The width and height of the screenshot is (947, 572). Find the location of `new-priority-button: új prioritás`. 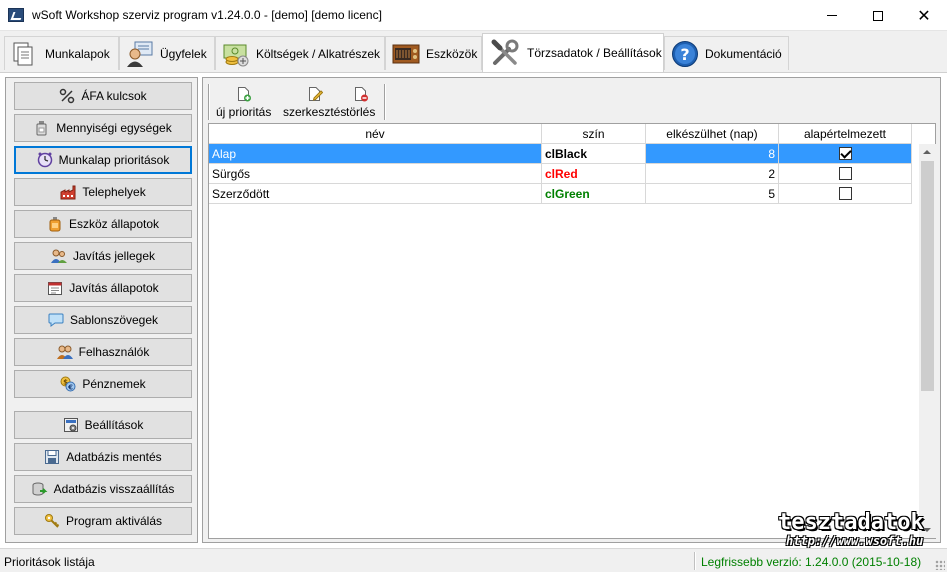

new-priority-button: új prioritás is located at coordinates (243, 102).